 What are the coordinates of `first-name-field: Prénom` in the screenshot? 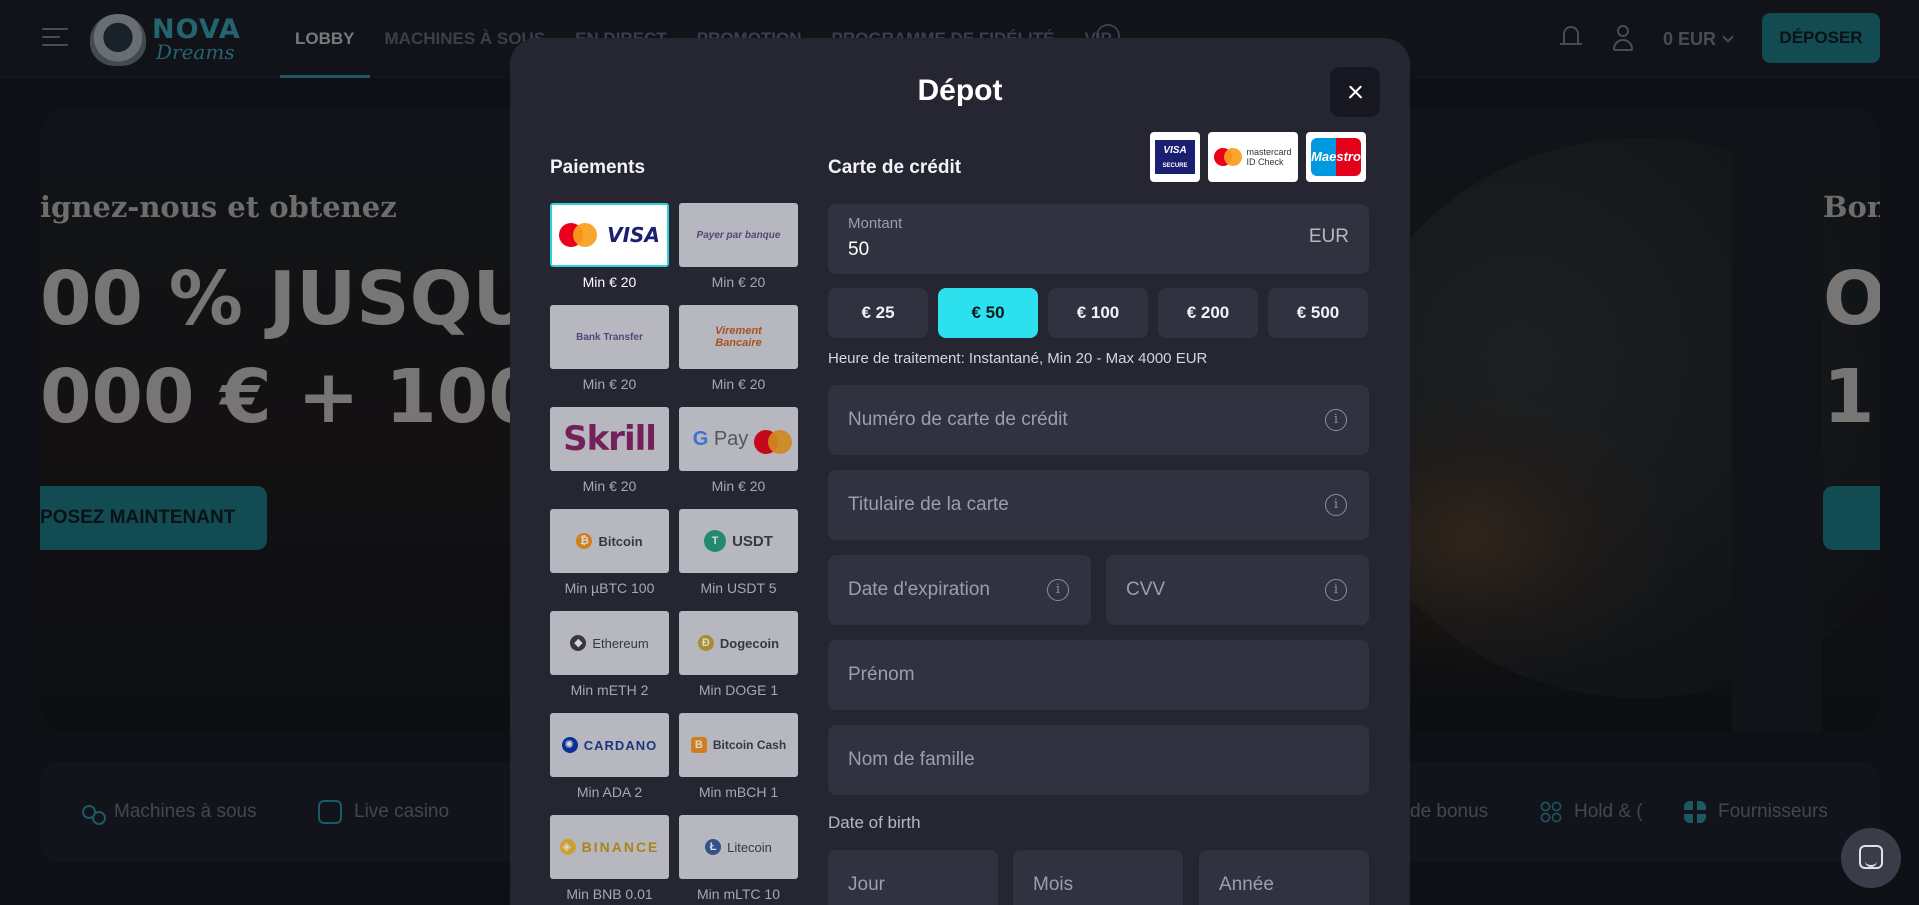 It's located at (1098, 675).